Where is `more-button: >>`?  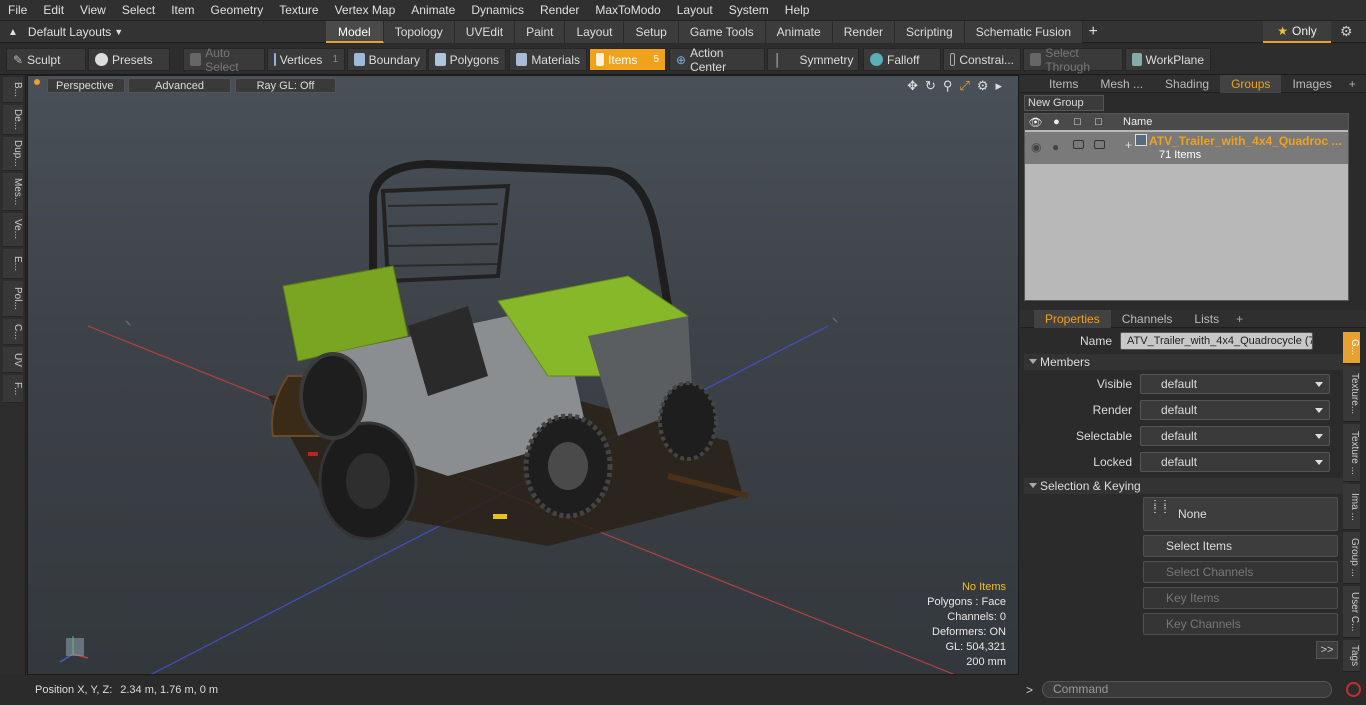 more-button: >> is located at coordinates (1327, 650).